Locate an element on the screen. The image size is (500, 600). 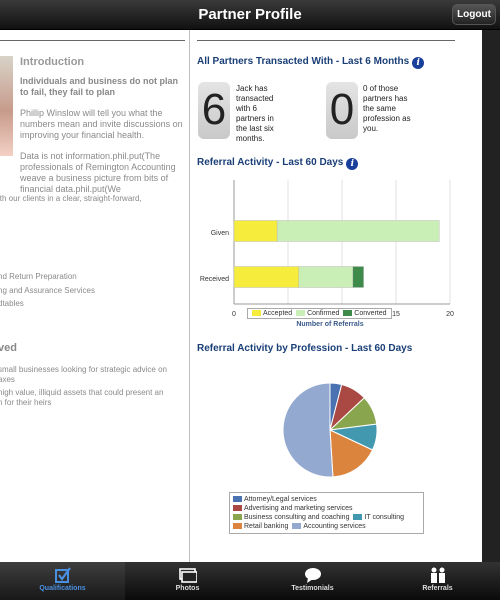
photos-icon is located at coordinates (188, 575).